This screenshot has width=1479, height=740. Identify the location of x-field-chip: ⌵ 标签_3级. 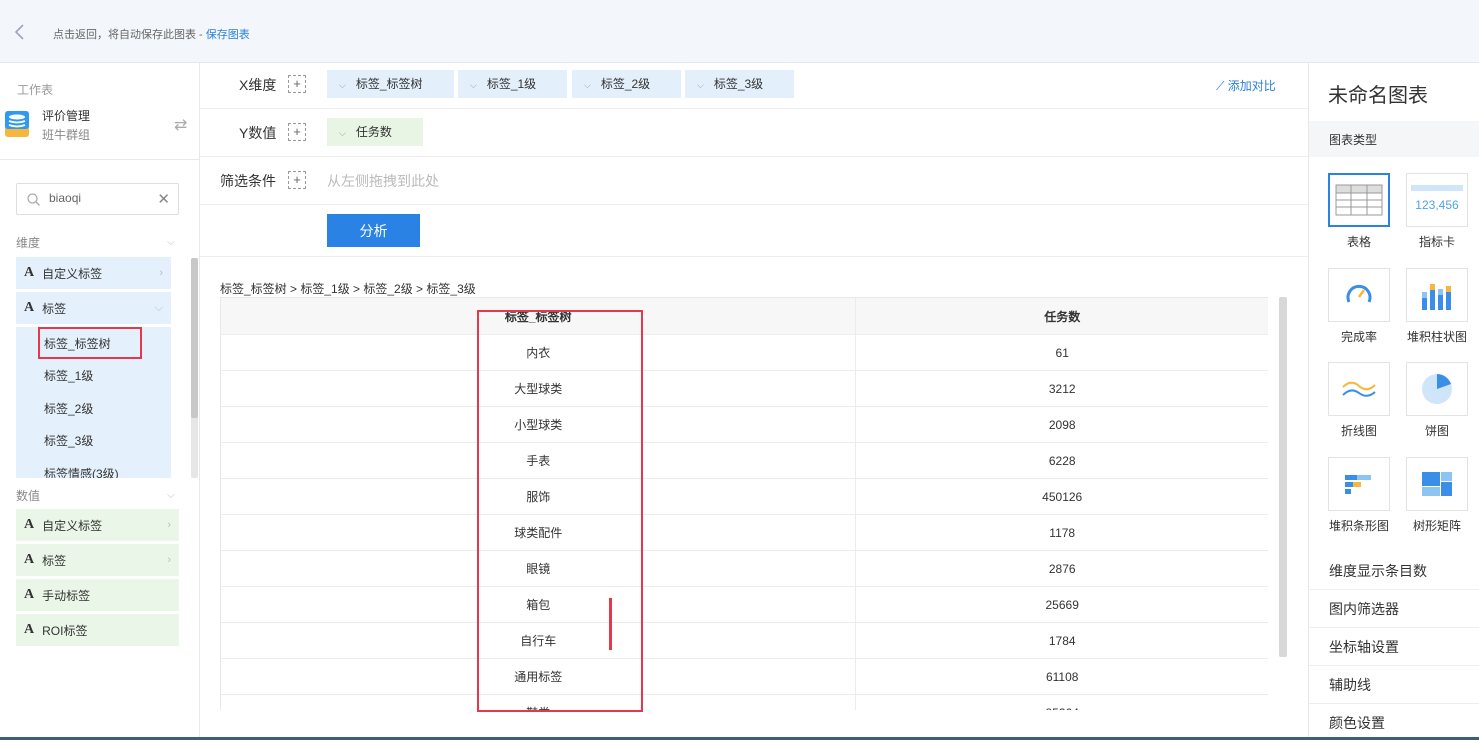
(739, 84).